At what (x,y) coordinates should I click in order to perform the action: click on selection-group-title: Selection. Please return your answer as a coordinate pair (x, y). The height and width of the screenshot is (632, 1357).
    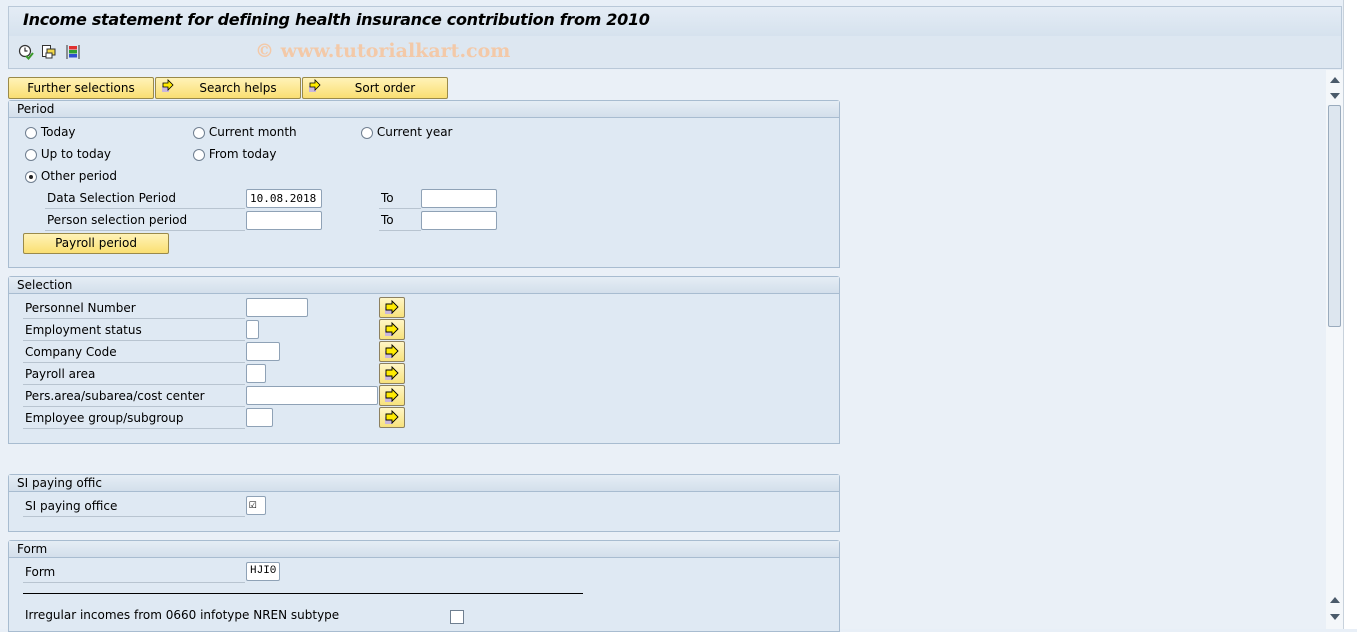
    Looking at the image, I should click on (424, 285).